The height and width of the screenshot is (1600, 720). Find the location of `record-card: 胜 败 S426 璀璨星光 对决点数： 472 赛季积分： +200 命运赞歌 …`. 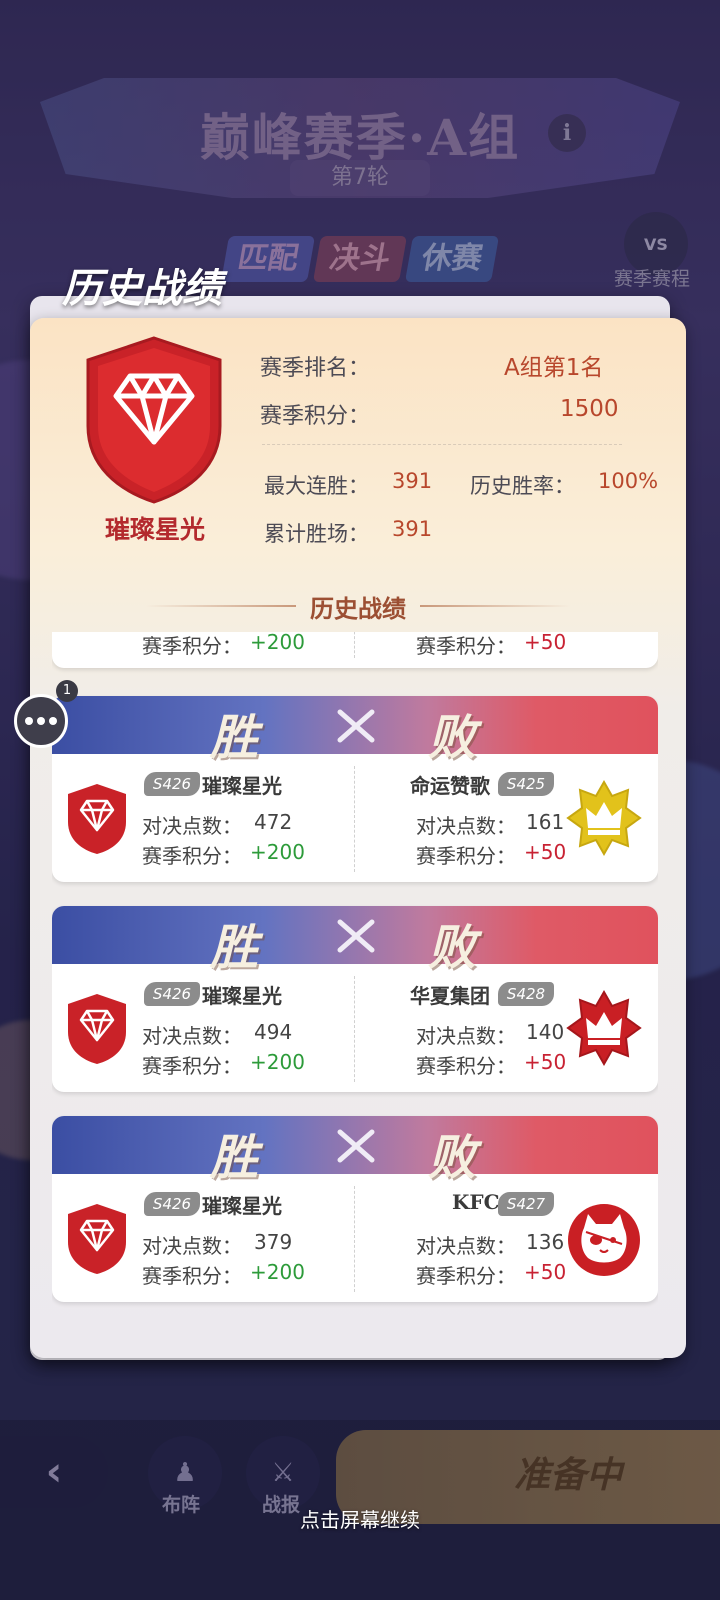

record-card: 胜 败 S426 璀璨星光 对决点数： 472 赛季积分： +200 命运赞歌 … is located at coordinates (355, 789).